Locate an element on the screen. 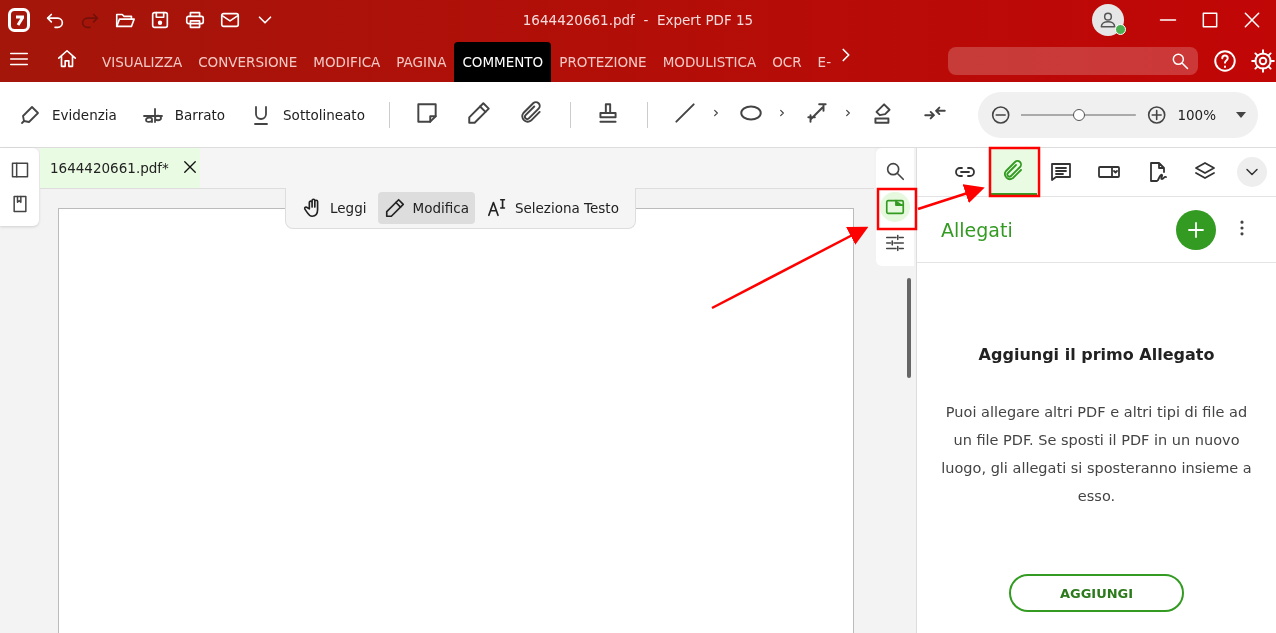 This screenshot has width=1276, height=633. paperclip-icon is located at coordinates (1013, 170).